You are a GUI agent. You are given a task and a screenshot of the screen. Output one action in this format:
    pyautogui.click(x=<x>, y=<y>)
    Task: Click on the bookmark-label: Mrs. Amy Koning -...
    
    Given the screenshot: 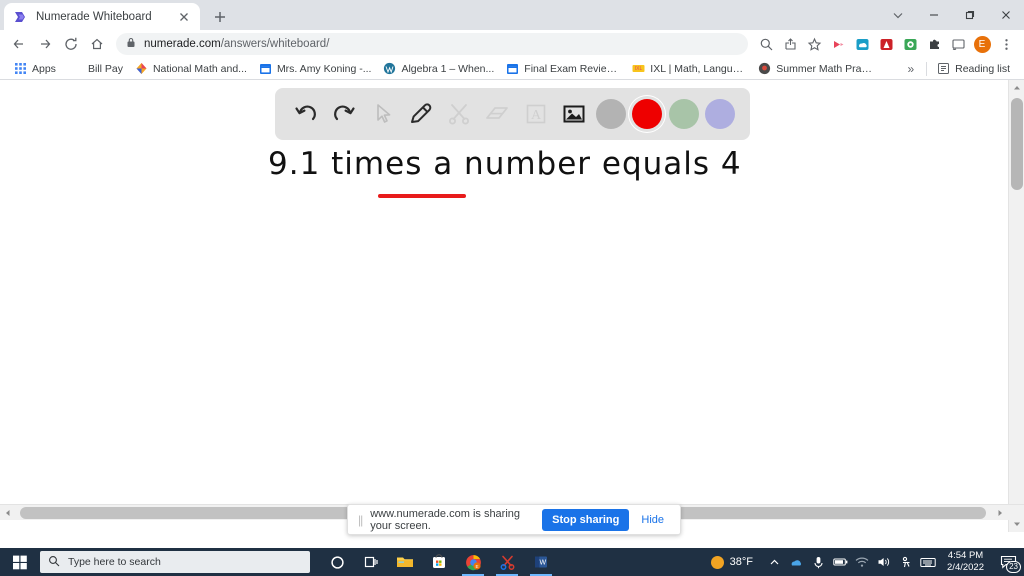 What is the action you would take?
    pyautogui.click(x=324, y=68)
    